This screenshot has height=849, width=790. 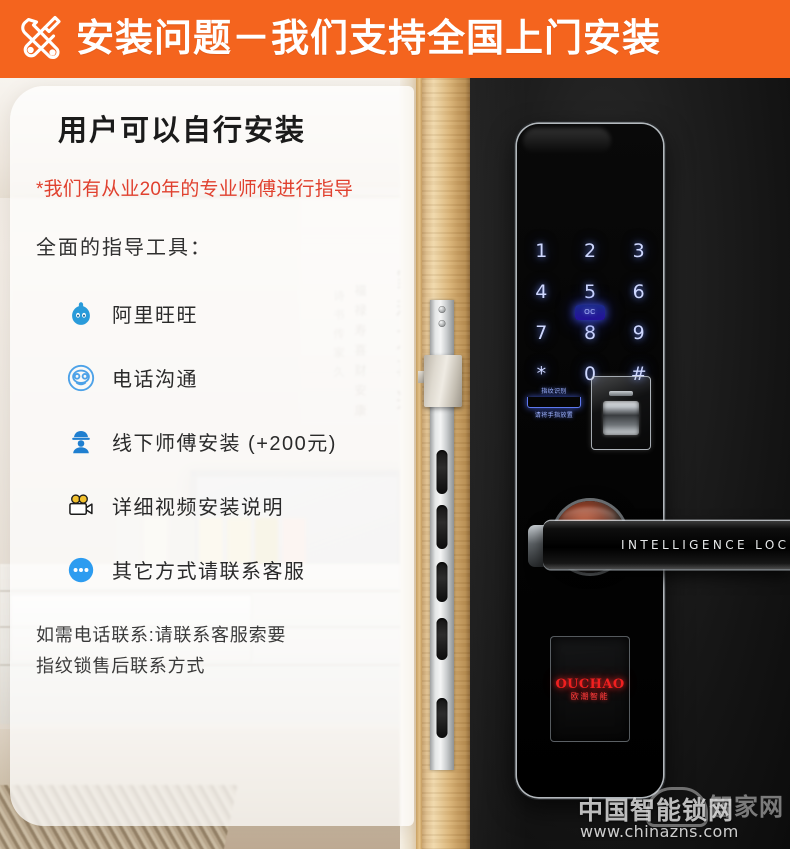 I want to click on list-item-label: 电话沟通, so click(x=155, y=380).